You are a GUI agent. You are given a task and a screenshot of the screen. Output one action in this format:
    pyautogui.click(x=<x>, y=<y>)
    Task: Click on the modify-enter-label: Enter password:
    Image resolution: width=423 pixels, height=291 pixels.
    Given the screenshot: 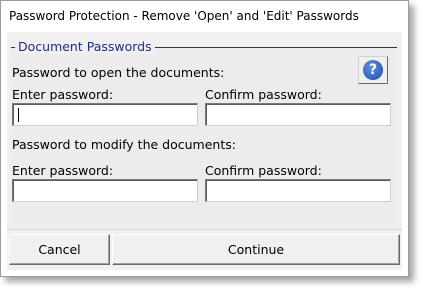 What is the action you would take?
    pyautogui.click(x=63, y=170)
    